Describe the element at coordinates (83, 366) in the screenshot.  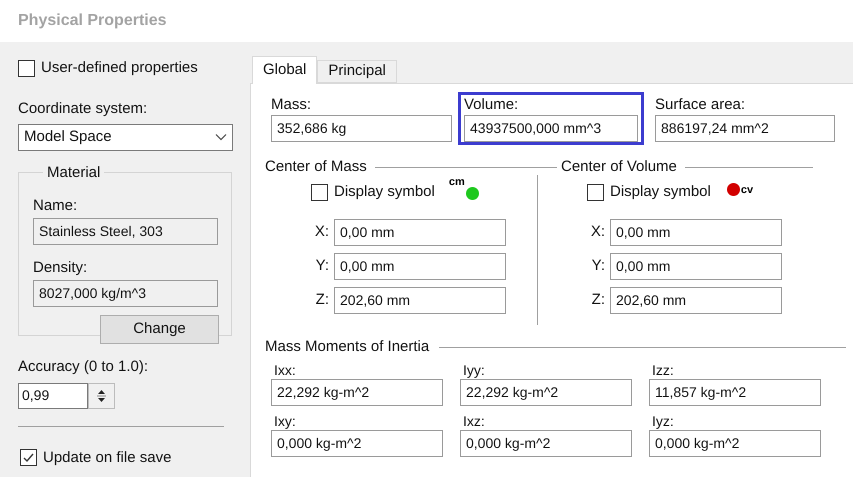
I see `field-label: Accuracy (0 to 1.0):` at that location.